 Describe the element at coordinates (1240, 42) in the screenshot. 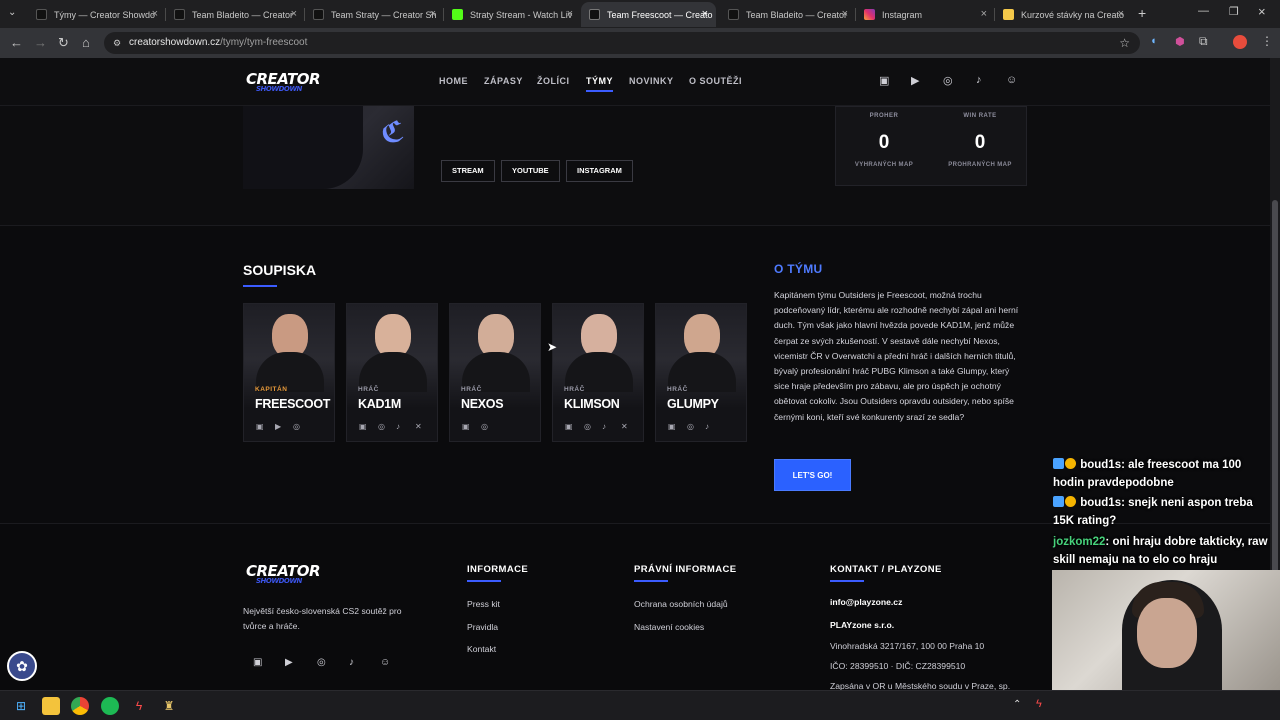

I see `profile-avatar` at that location.